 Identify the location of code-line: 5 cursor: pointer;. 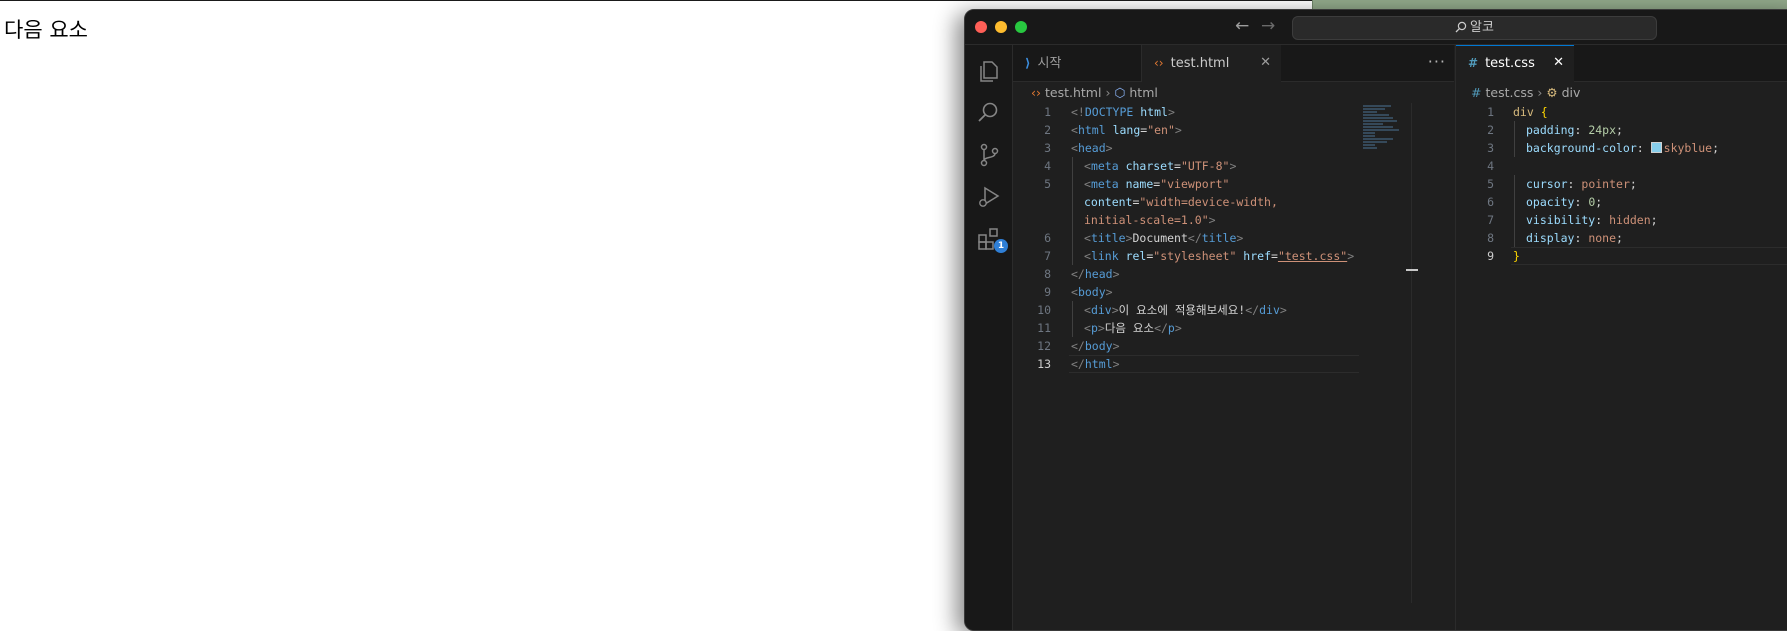
(1621, 184).